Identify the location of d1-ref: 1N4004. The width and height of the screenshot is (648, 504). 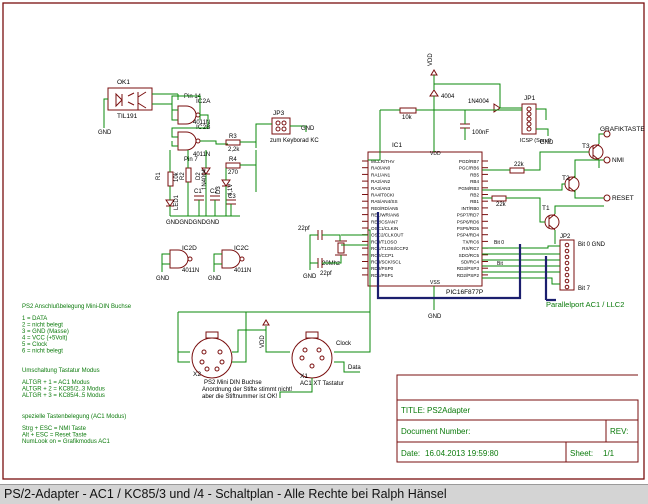
(205, 179).